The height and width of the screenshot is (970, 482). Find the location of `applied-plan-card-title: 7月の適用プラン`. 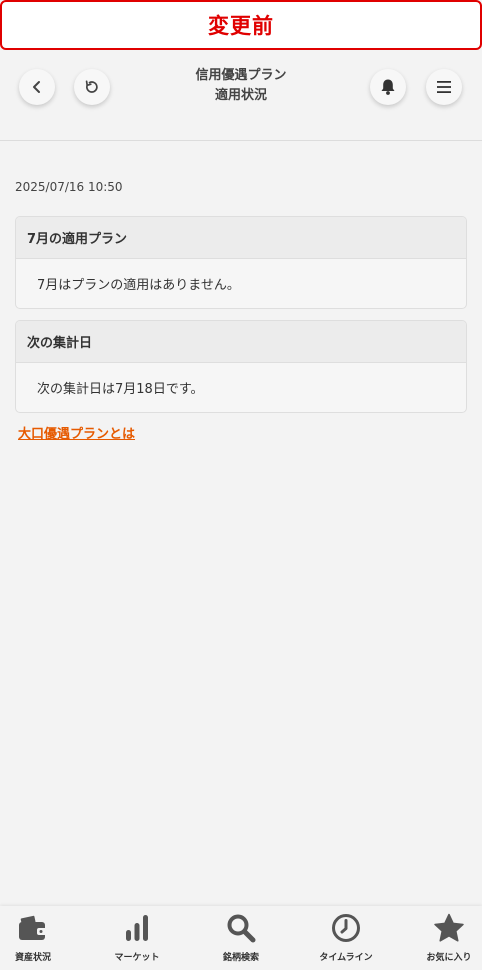

applied-plan-card-title: 7月の適用プラン is located at coordinates (241, 238).